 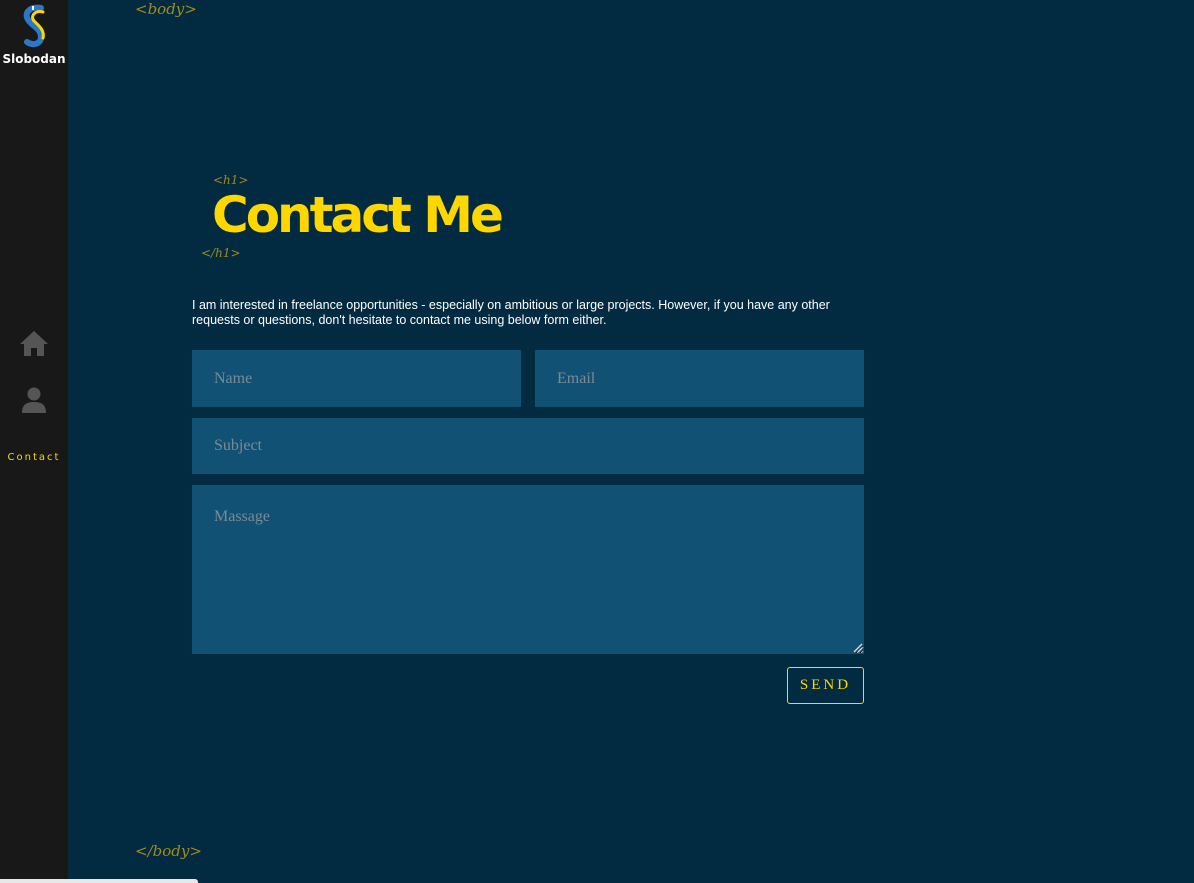 I want to click on user-icon, so click(x=34, y=400).